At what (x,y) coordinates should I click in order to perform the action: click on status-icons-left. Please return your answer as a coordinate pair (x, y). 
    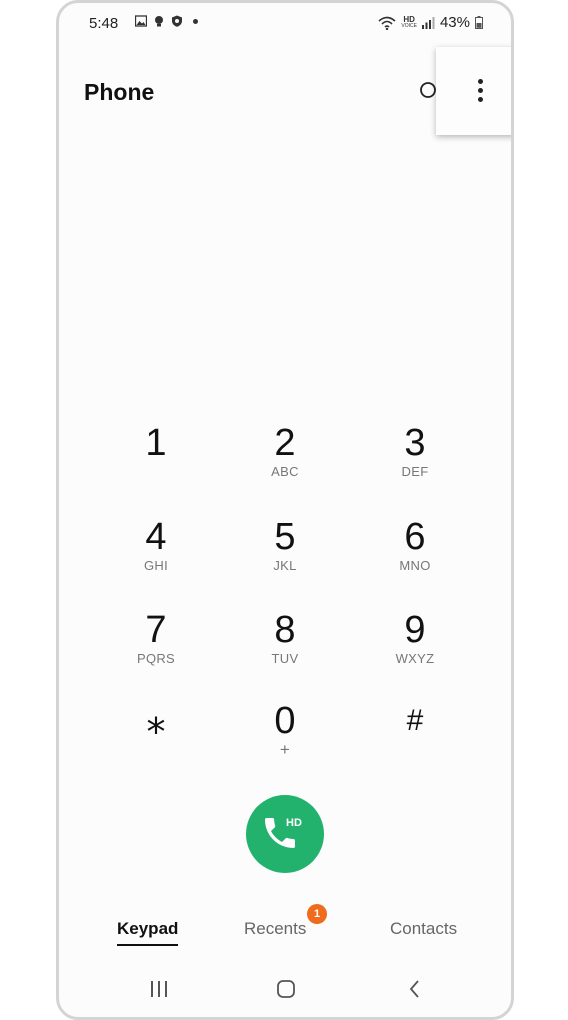
    Looking at the image, I should click on (166, 21).